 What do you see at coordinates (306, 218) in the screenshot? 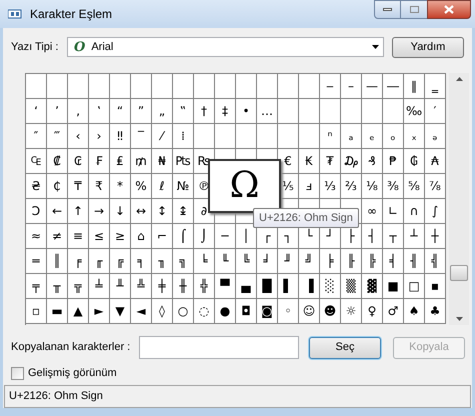
I see `tooltip: U+2126: Ohm Sign` at bounding box center [306, 218].